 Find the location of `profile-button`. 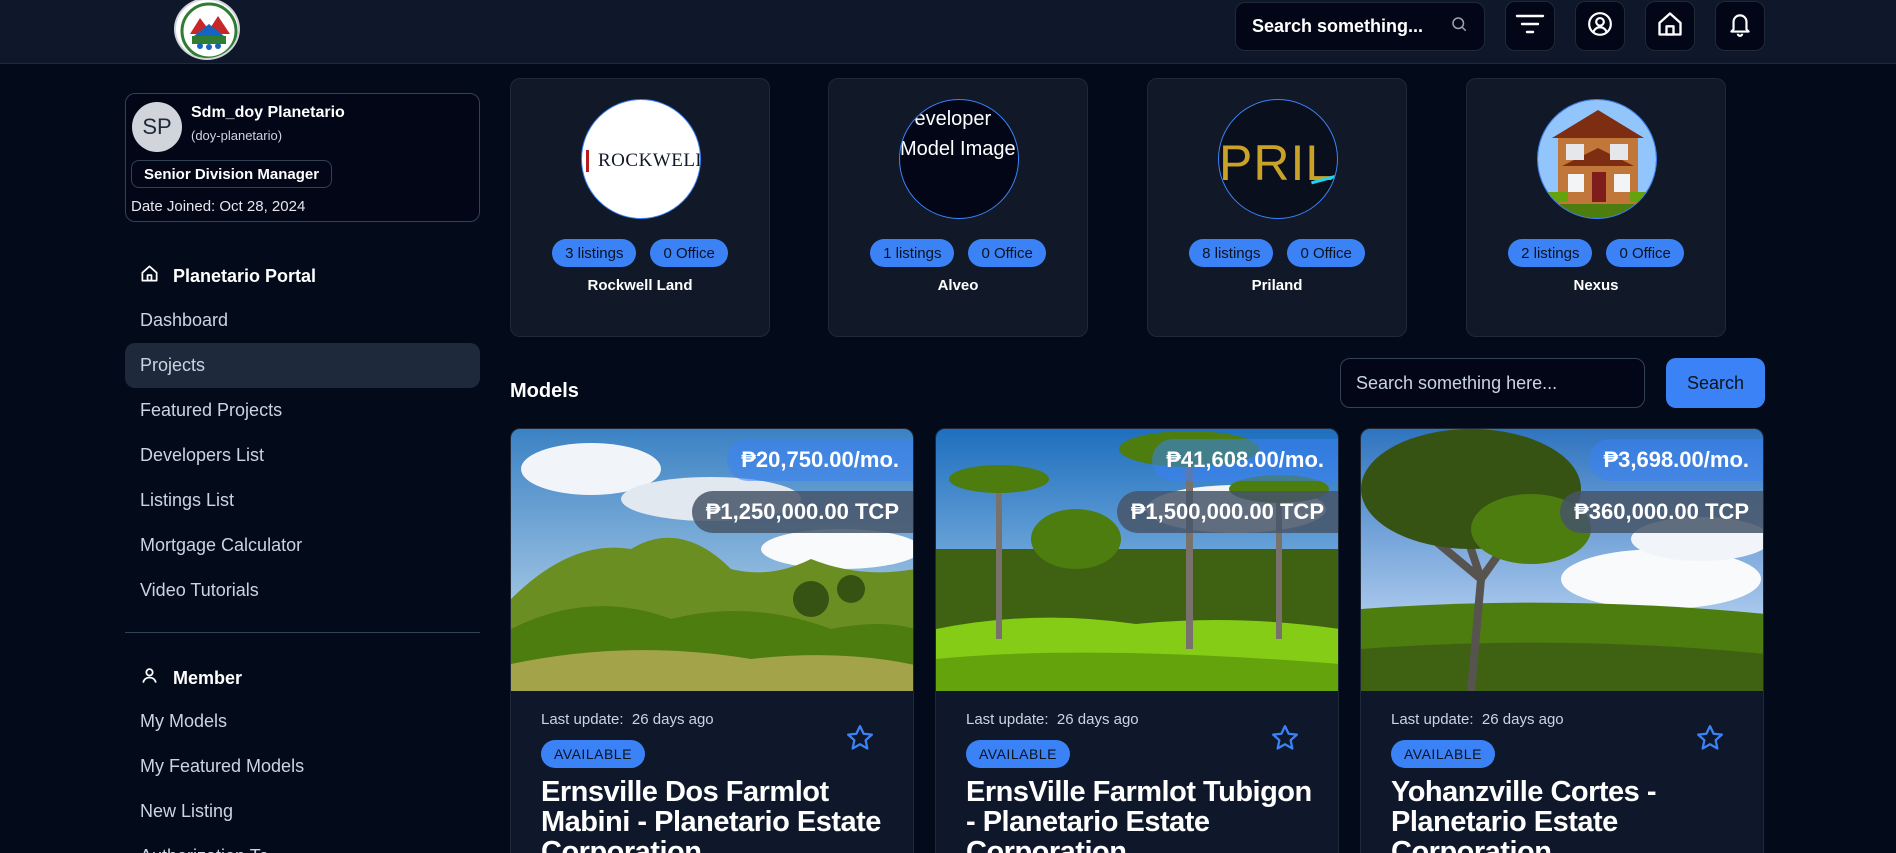

profile-button is located at coordinates (1600, 26).